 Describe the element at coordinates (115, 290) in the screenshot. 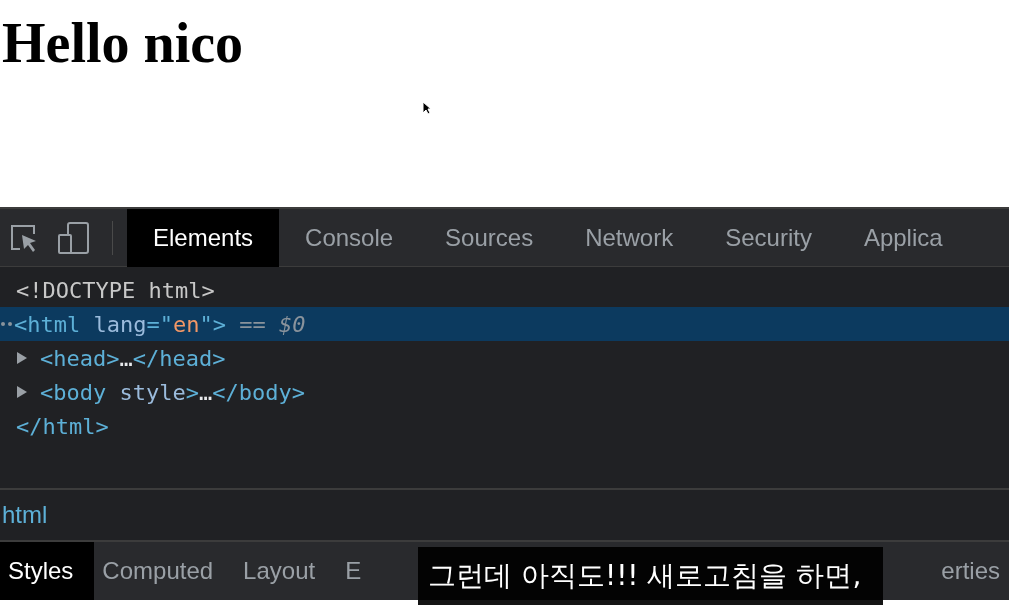

I see `dom-node: <!DOCTYPE html>` at that location.